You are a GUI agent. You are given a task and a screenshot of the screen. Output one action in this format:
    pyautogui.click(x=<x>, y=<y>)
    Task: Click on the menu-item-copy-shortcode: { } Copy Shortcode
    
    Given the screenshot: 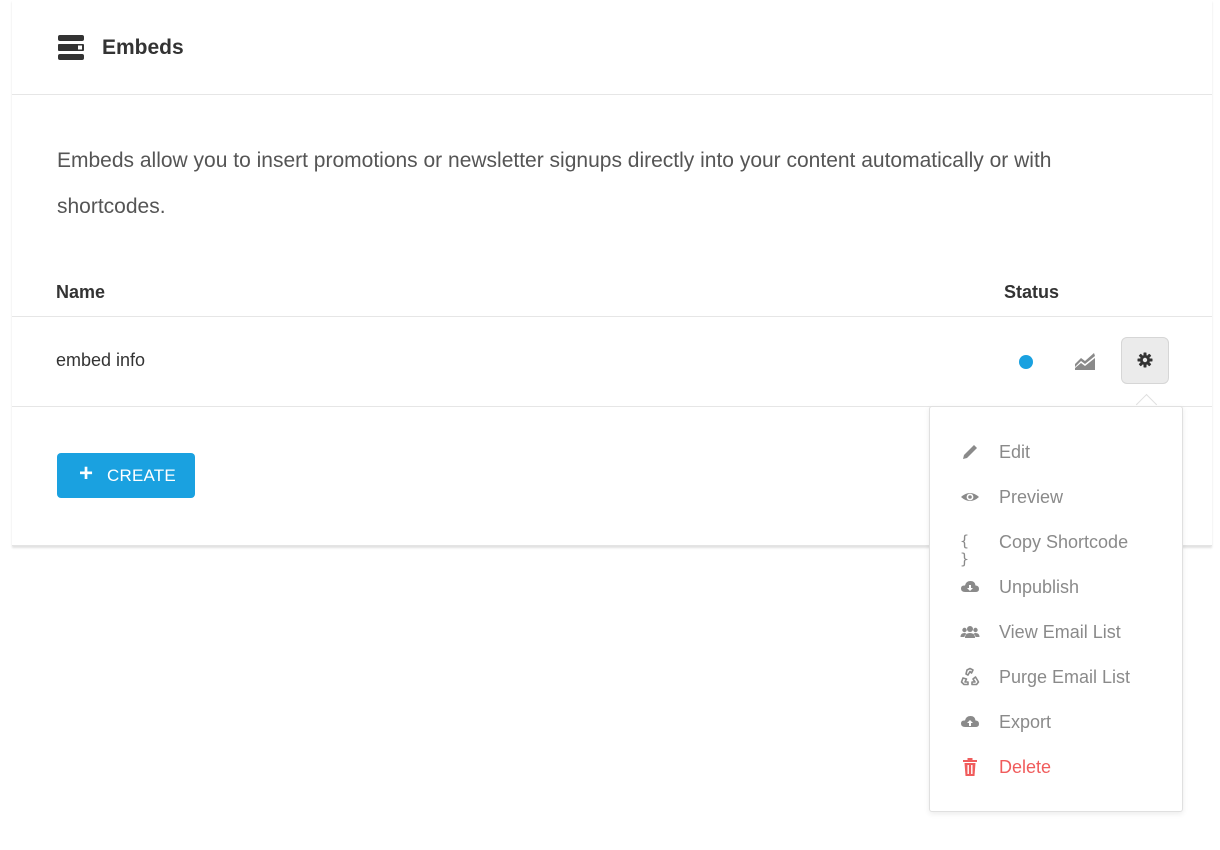 What is the action you would take?
    pyautogui.click(x=1056, y=545)
    